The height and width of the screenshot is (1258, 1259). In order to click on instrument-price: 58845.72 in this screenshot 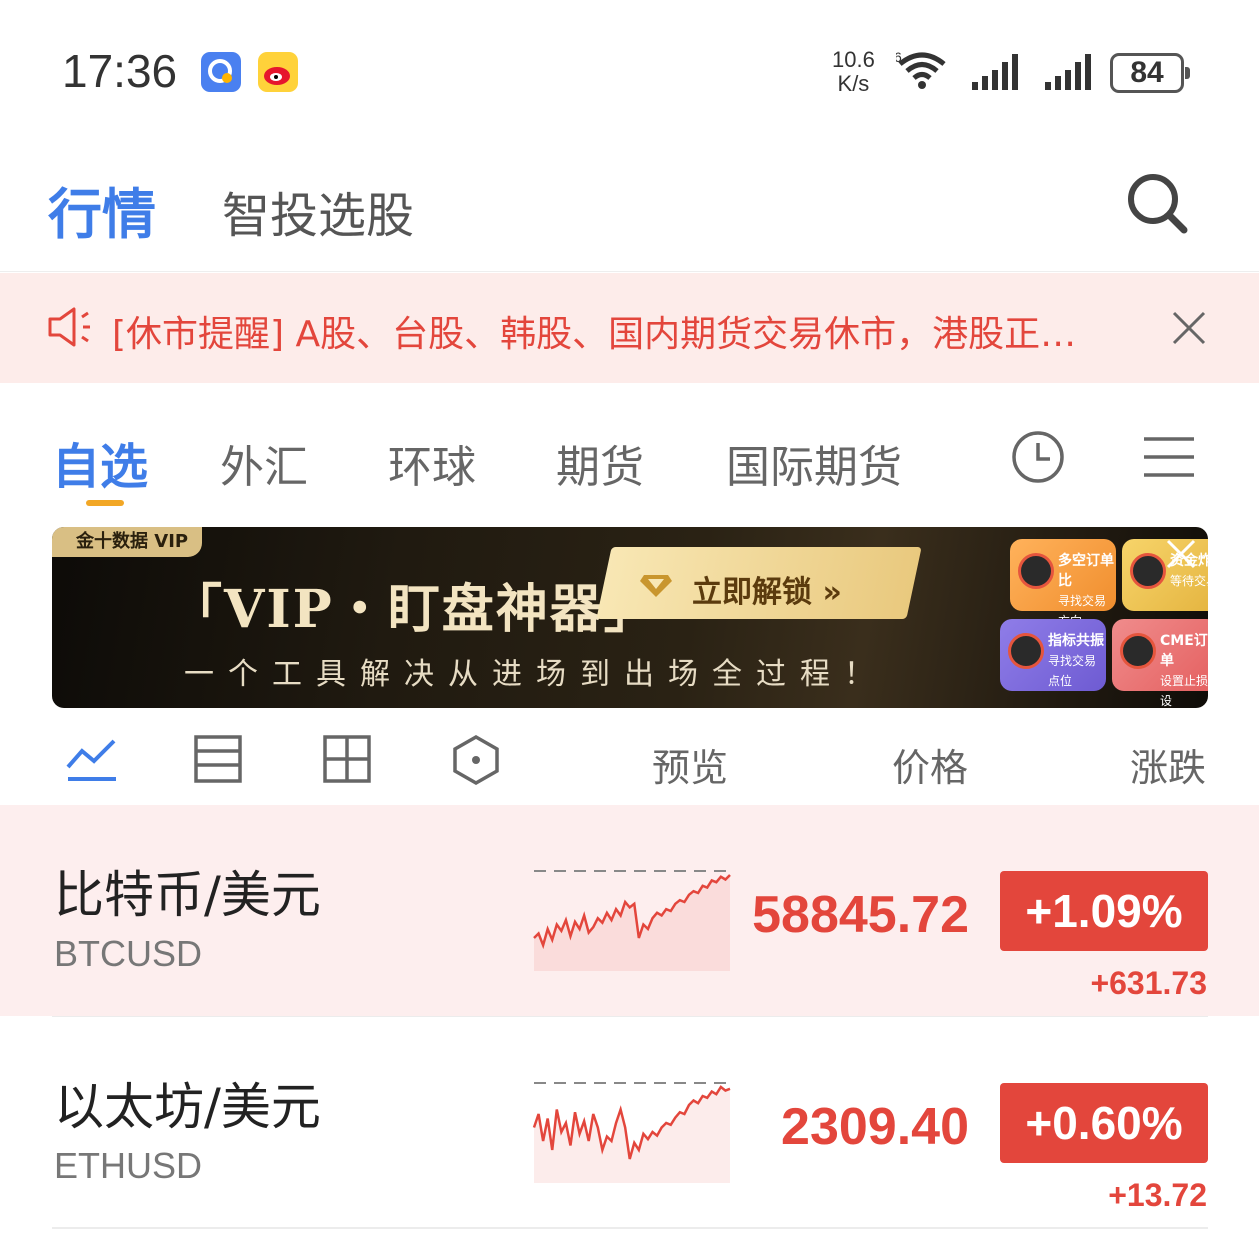, I will do `click(860, 915)`.